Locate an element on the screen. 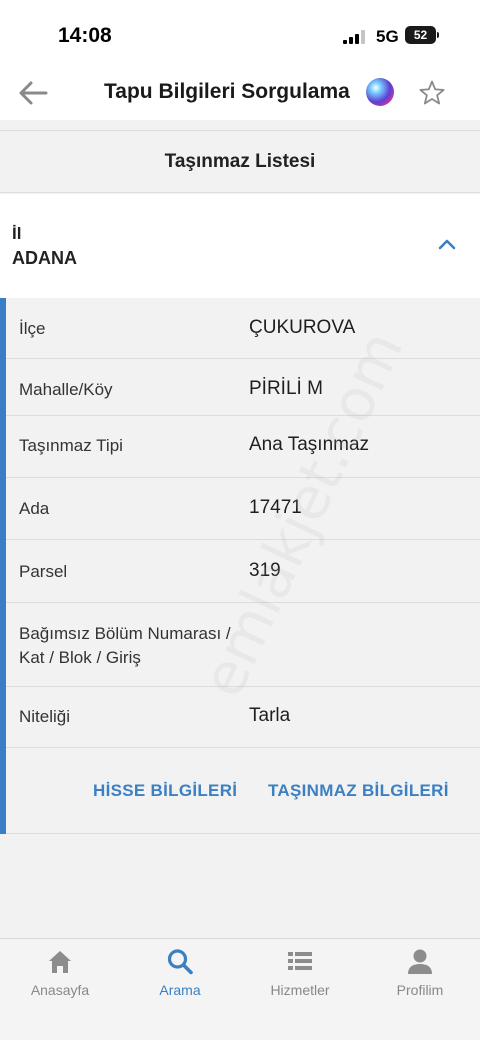 The width and height of the screenshot is (480, 1040). star-outline-icon is located at coordinates (432, 93).